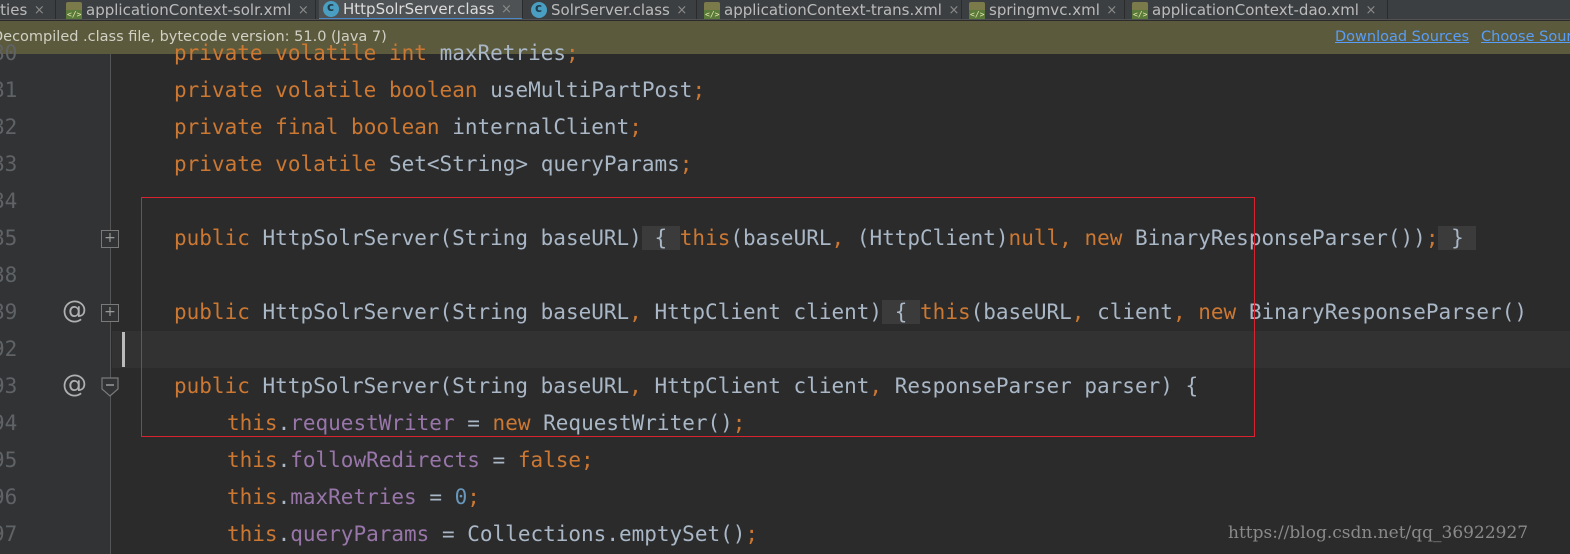 The image size is (1570, 554). Describe the element at coordinates (14, 10) in the screenshot. I see `tab-label: rties` at that location.